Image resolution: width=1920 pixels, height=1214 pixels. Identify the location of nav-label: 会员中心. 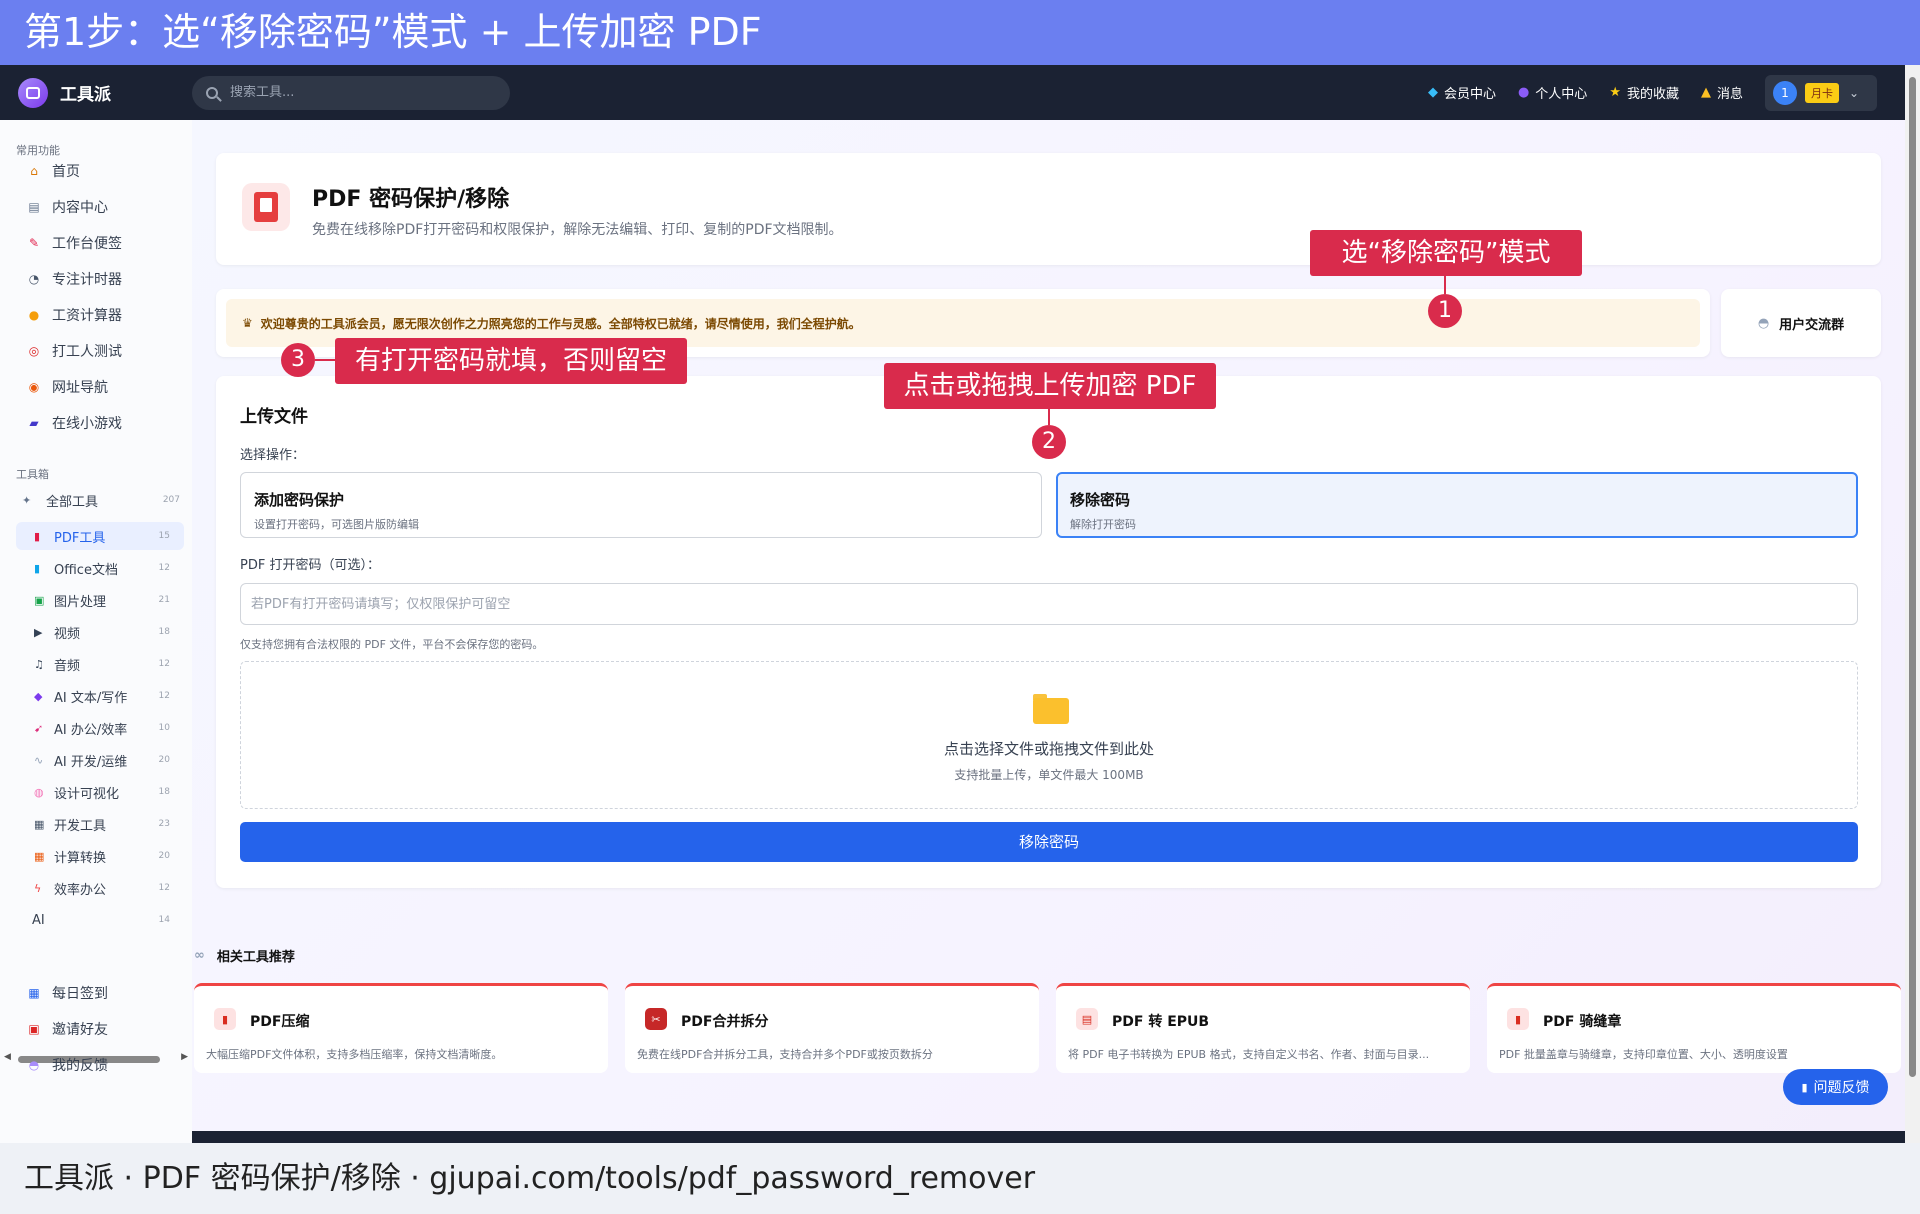
(1469, 94).